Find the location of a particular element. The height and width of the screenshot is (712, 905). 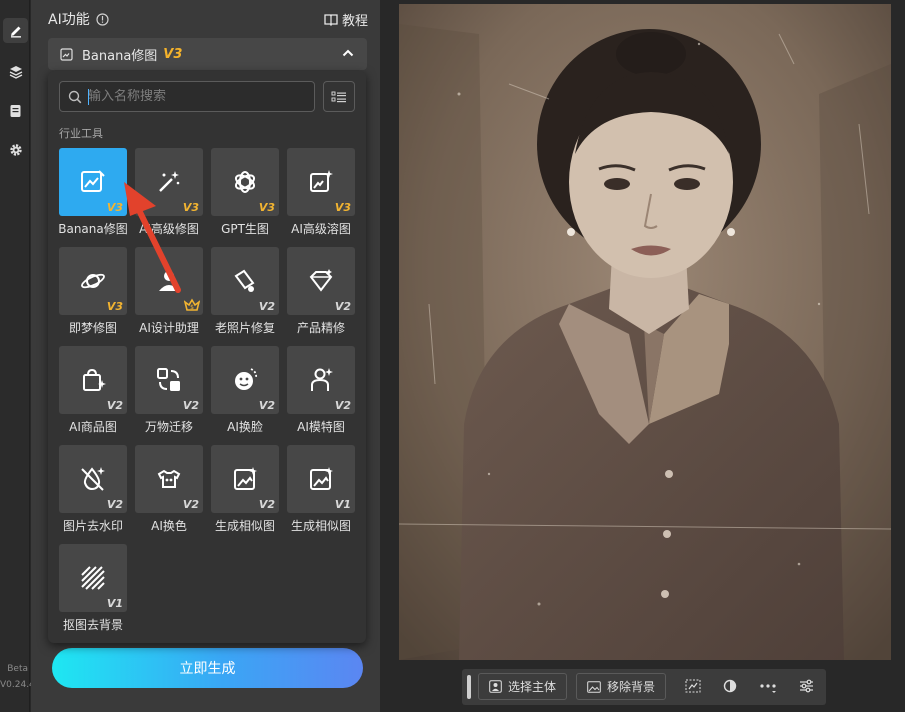

image-icon is located at coordinates (594, 686).